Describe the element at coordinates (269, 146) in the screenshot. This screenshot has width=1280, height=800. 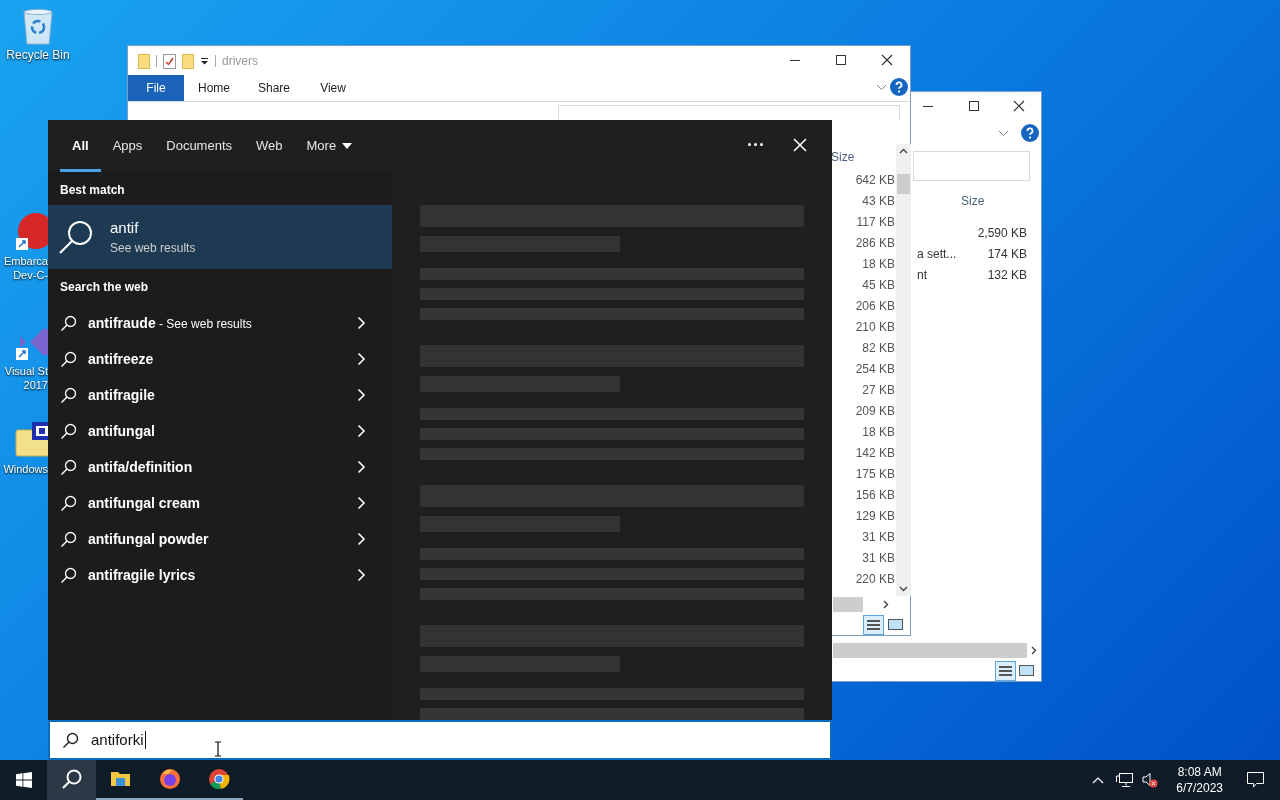
I see `search-tab: Web` at that location.